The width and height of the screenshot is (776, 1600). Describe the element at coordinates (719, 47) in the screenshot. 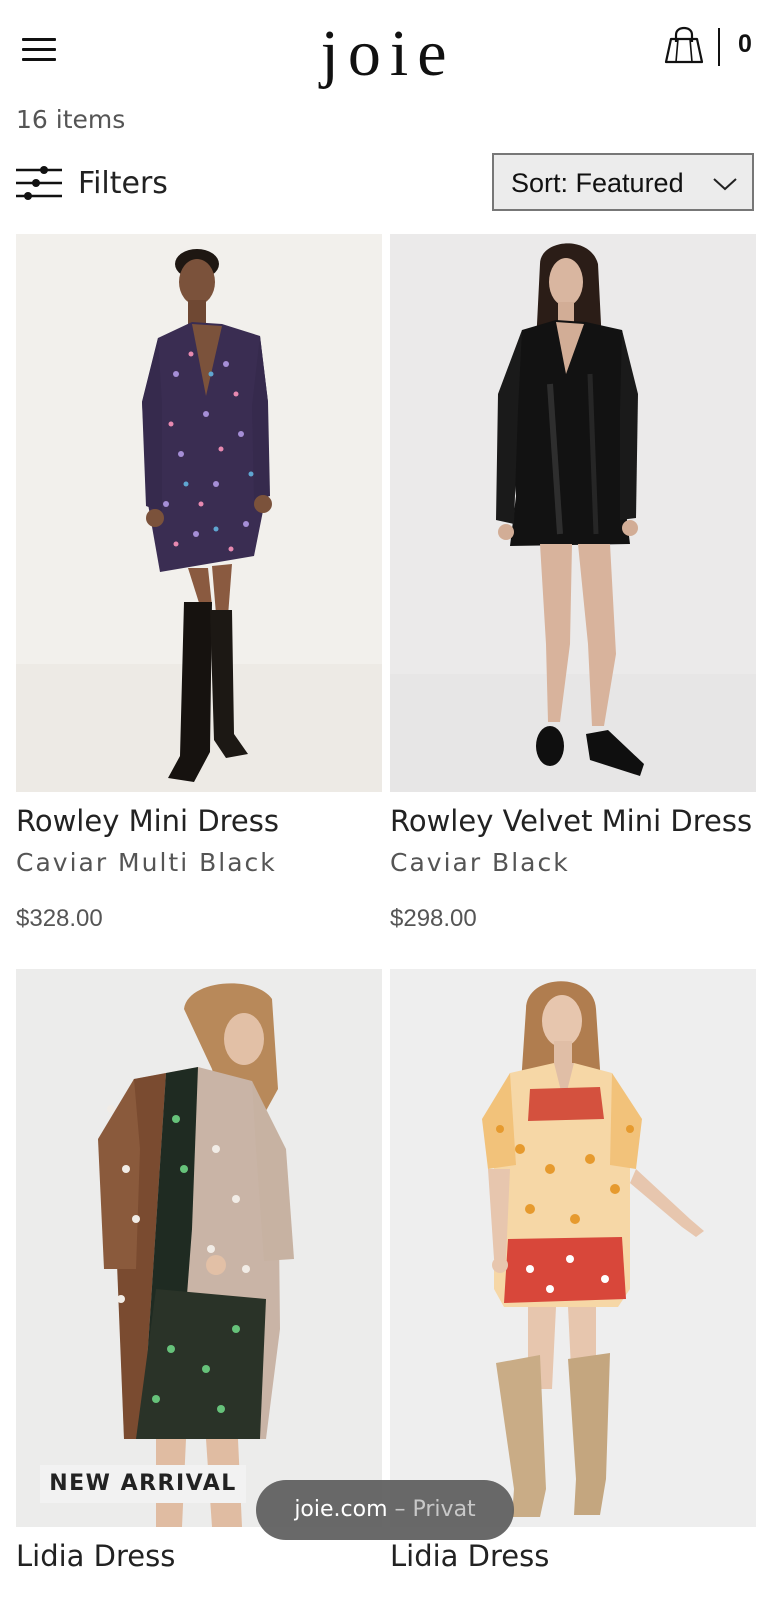

I see `cart-divider` at that location.